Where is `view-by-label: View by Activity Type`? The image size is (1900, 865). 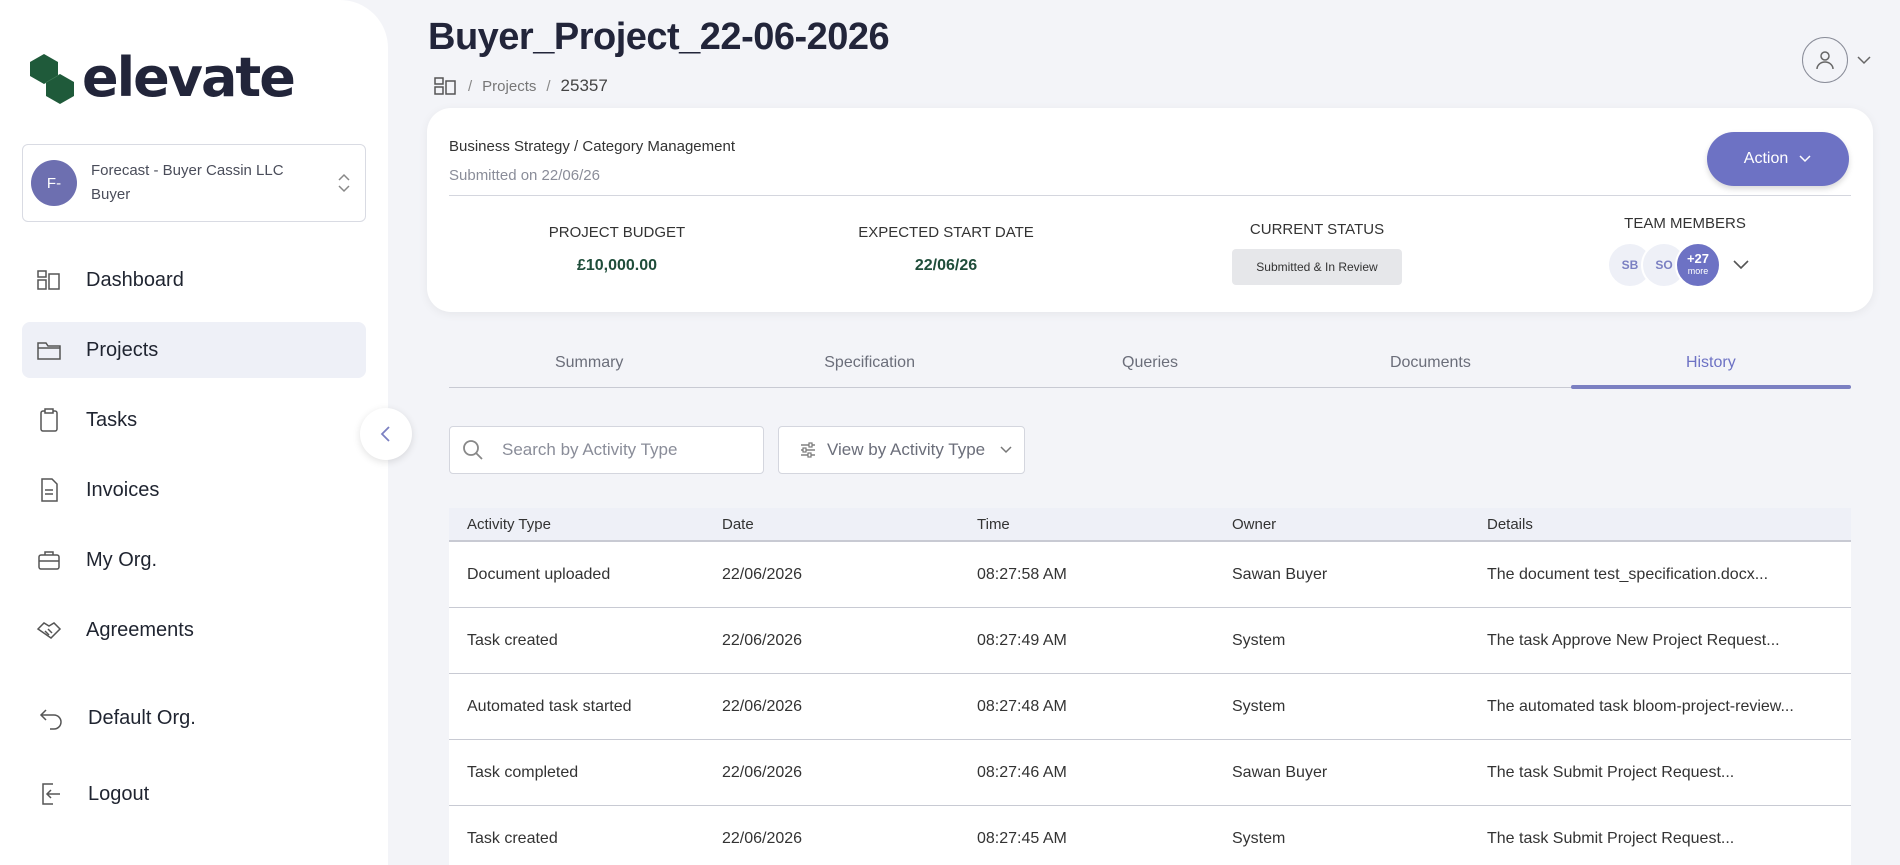 view-by-label: View by Activity Type is located at coordinates (906, 449).